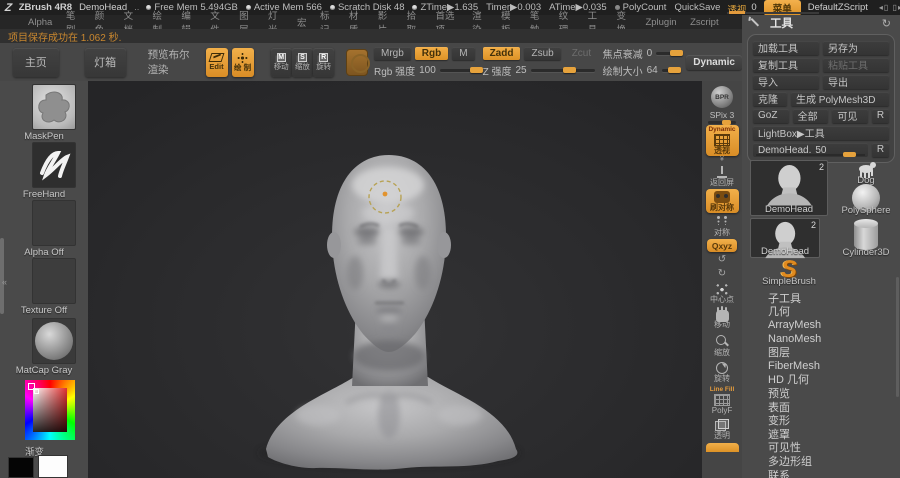 This screenshot has height=478, width=900. What do you see at coordinates (722, 201) in the screenshot?
I see `symmetry-button: 刷对称` at bounding box center [722, 201].